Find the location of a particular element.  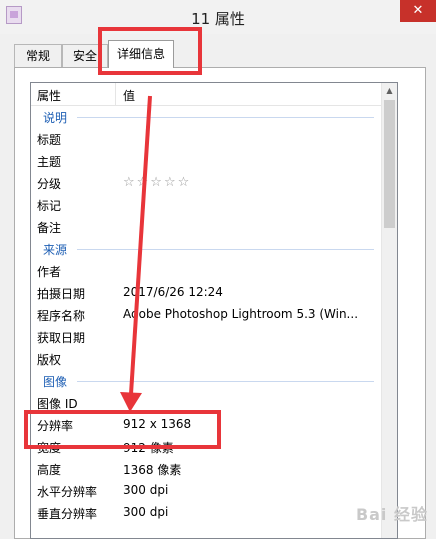

annotation-arrow is located at coordinates (136, 253).